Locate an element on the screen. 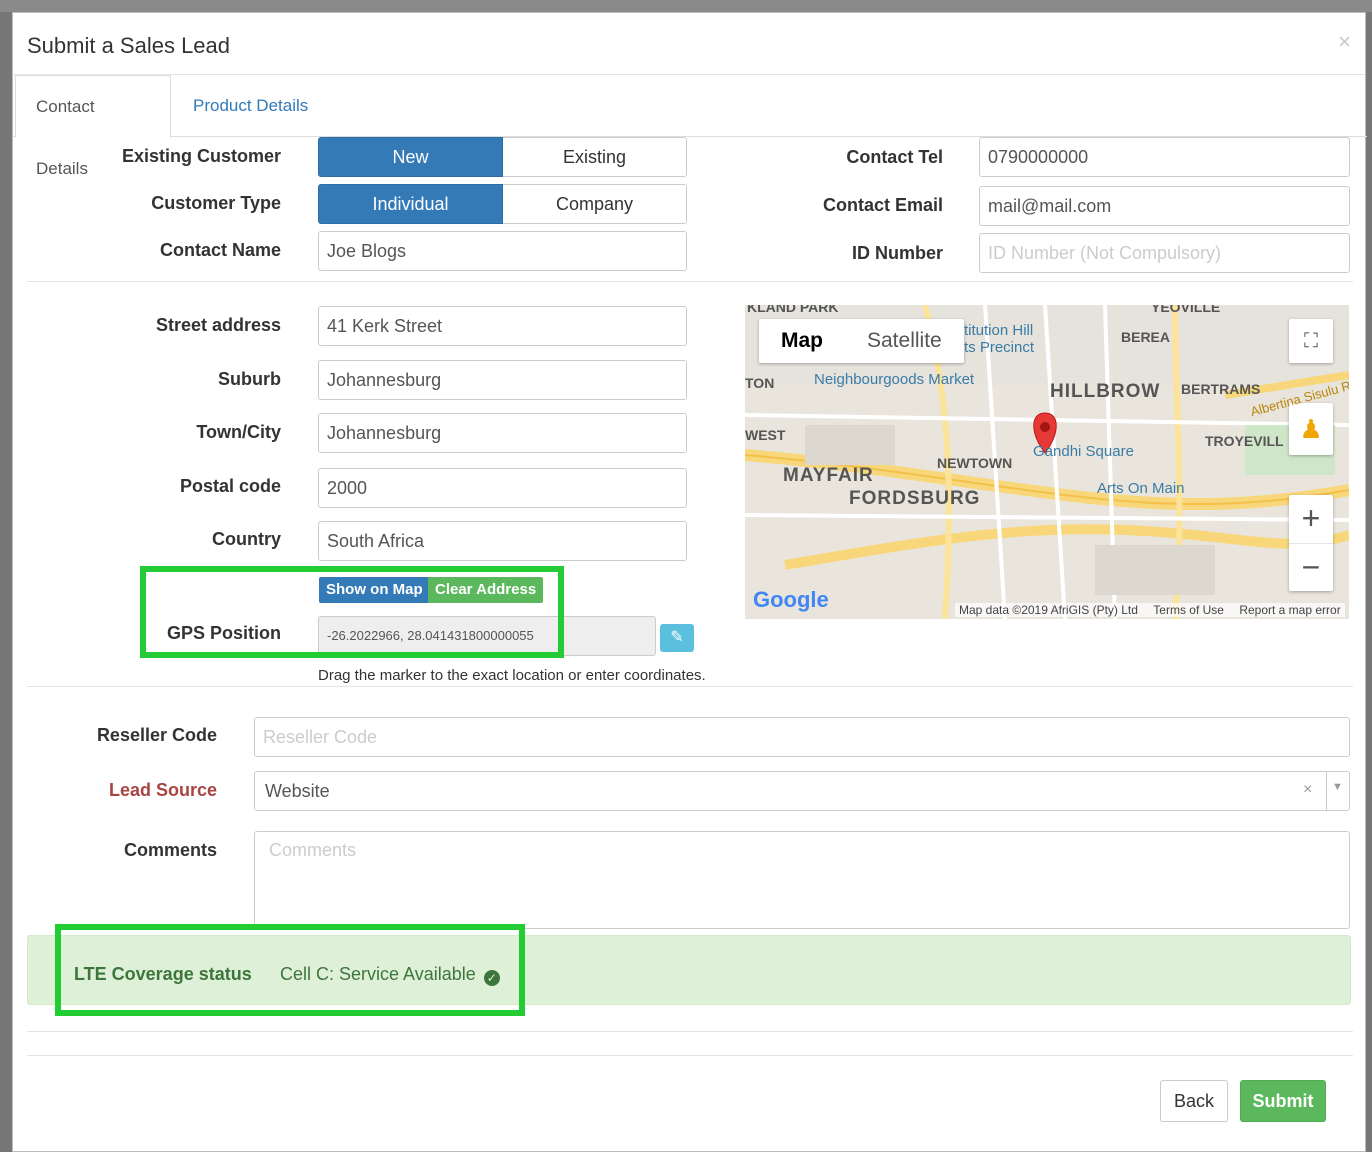  company-button: Company is located at coordinates (595, 204).